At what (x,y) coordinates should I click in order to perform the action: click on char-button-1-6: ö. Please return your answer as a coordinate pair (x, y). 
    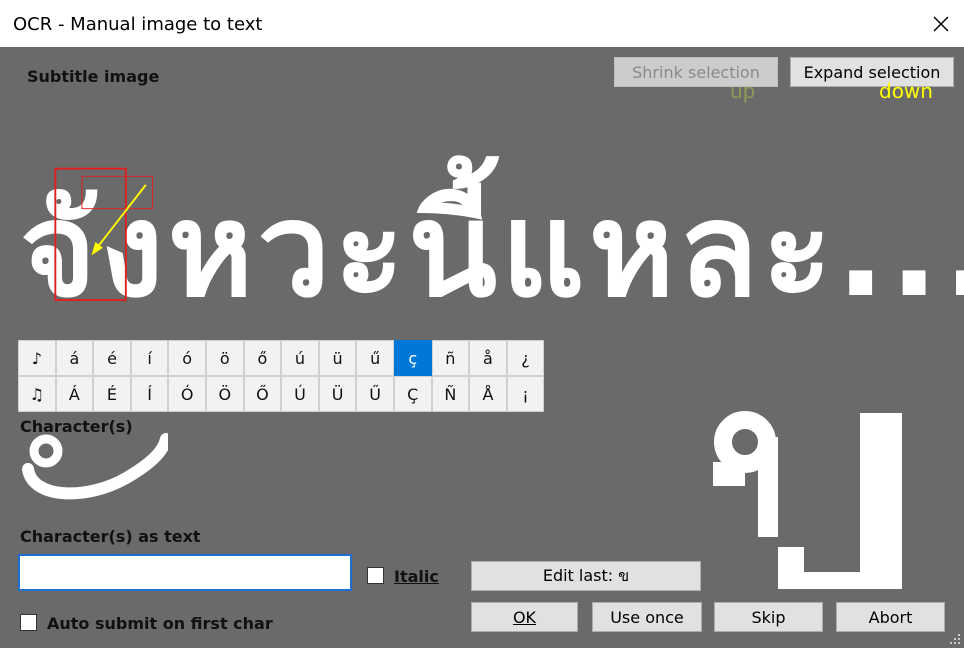
    Looking at the image, I should click on (224, 358).